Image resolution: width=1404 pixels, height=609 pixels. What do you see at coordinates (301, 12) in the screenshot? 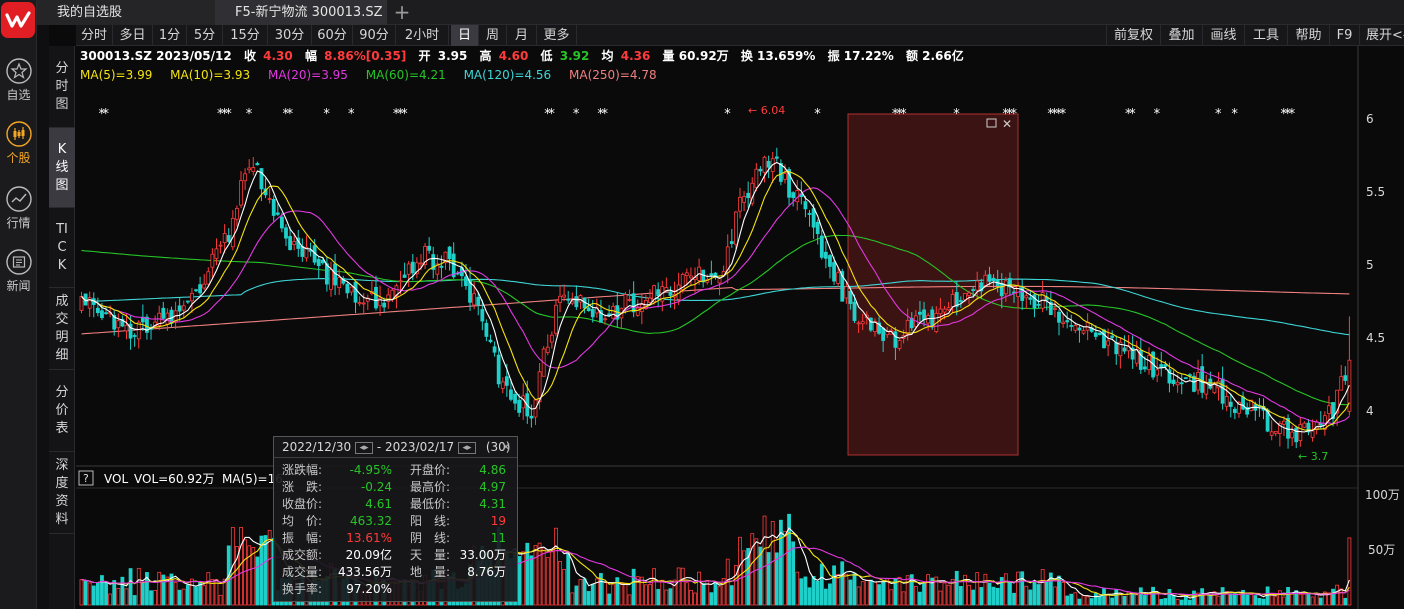
I see `tab-stock-300013: F5-新宁物流 300013.SZ` at bounding box center [301, 12].